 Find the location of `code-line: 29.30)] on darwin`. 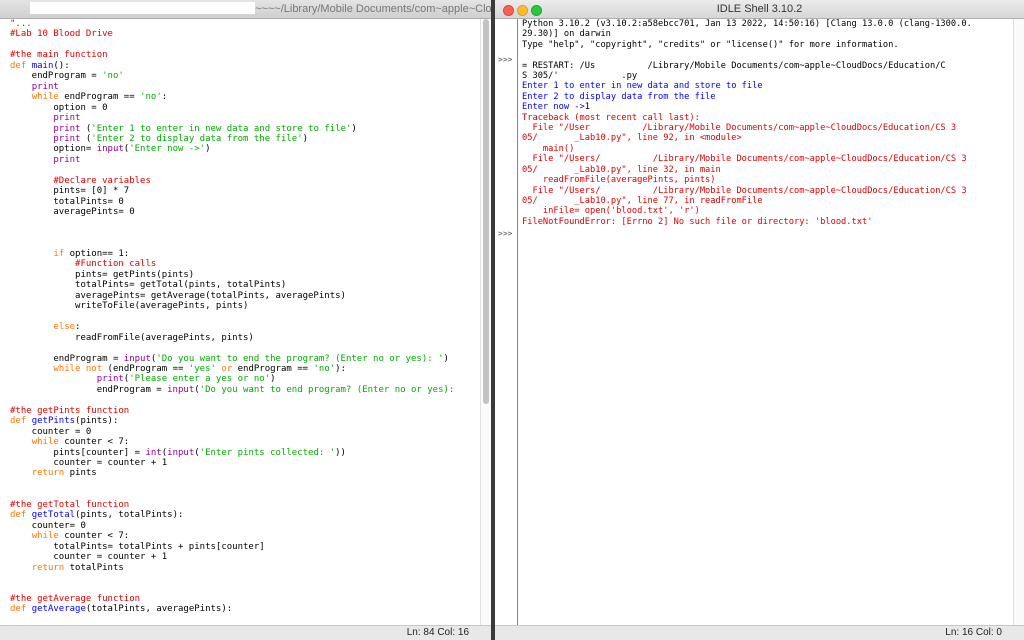

code-line: 29.30)] on darwin is located at coordinates (773, 34).